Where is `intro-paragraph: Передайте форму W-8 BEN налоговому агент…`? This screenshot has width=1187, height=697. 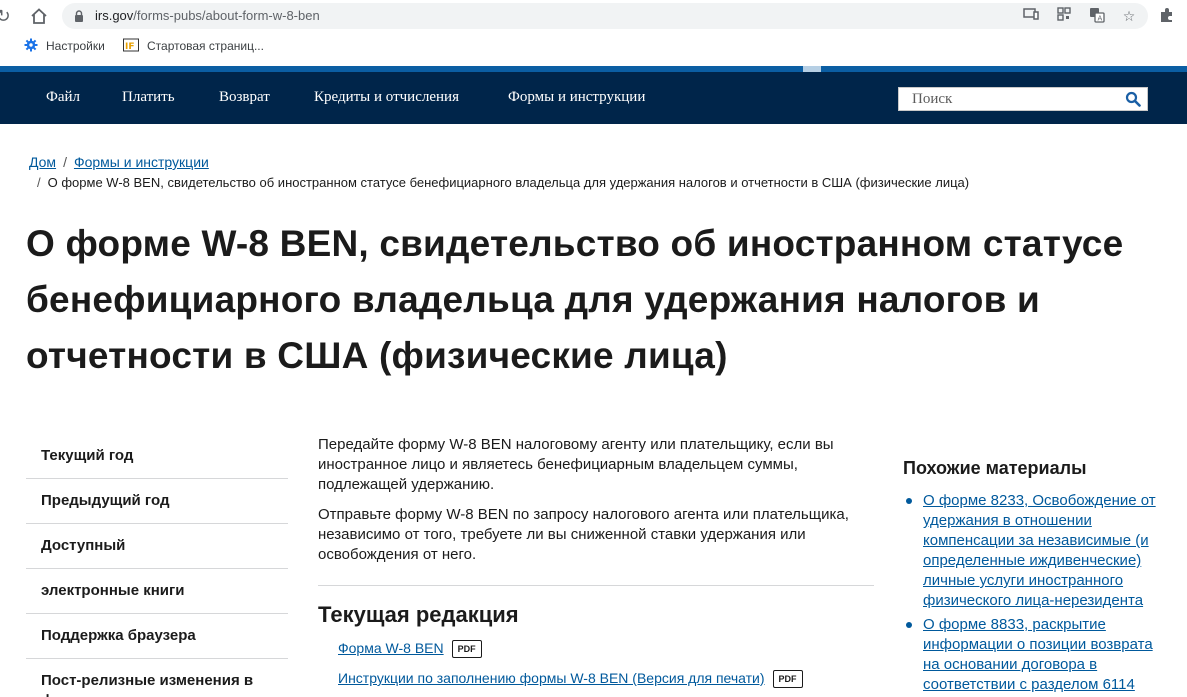
intro-paragraph: Передайте форму W-8 BEN налоговому агент… is located at coordinates (576, 464).